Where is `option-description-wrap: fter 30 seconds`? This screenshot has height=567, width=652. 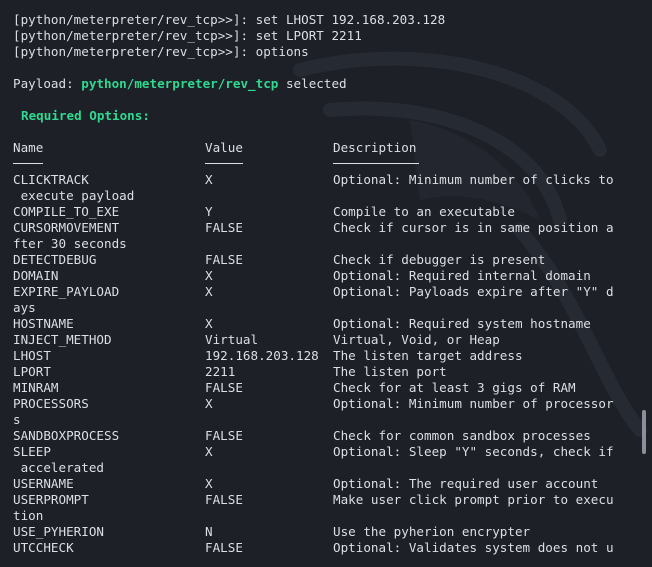 option-description-wrap: fter 30 seconds is located at coordinates (70, 243).